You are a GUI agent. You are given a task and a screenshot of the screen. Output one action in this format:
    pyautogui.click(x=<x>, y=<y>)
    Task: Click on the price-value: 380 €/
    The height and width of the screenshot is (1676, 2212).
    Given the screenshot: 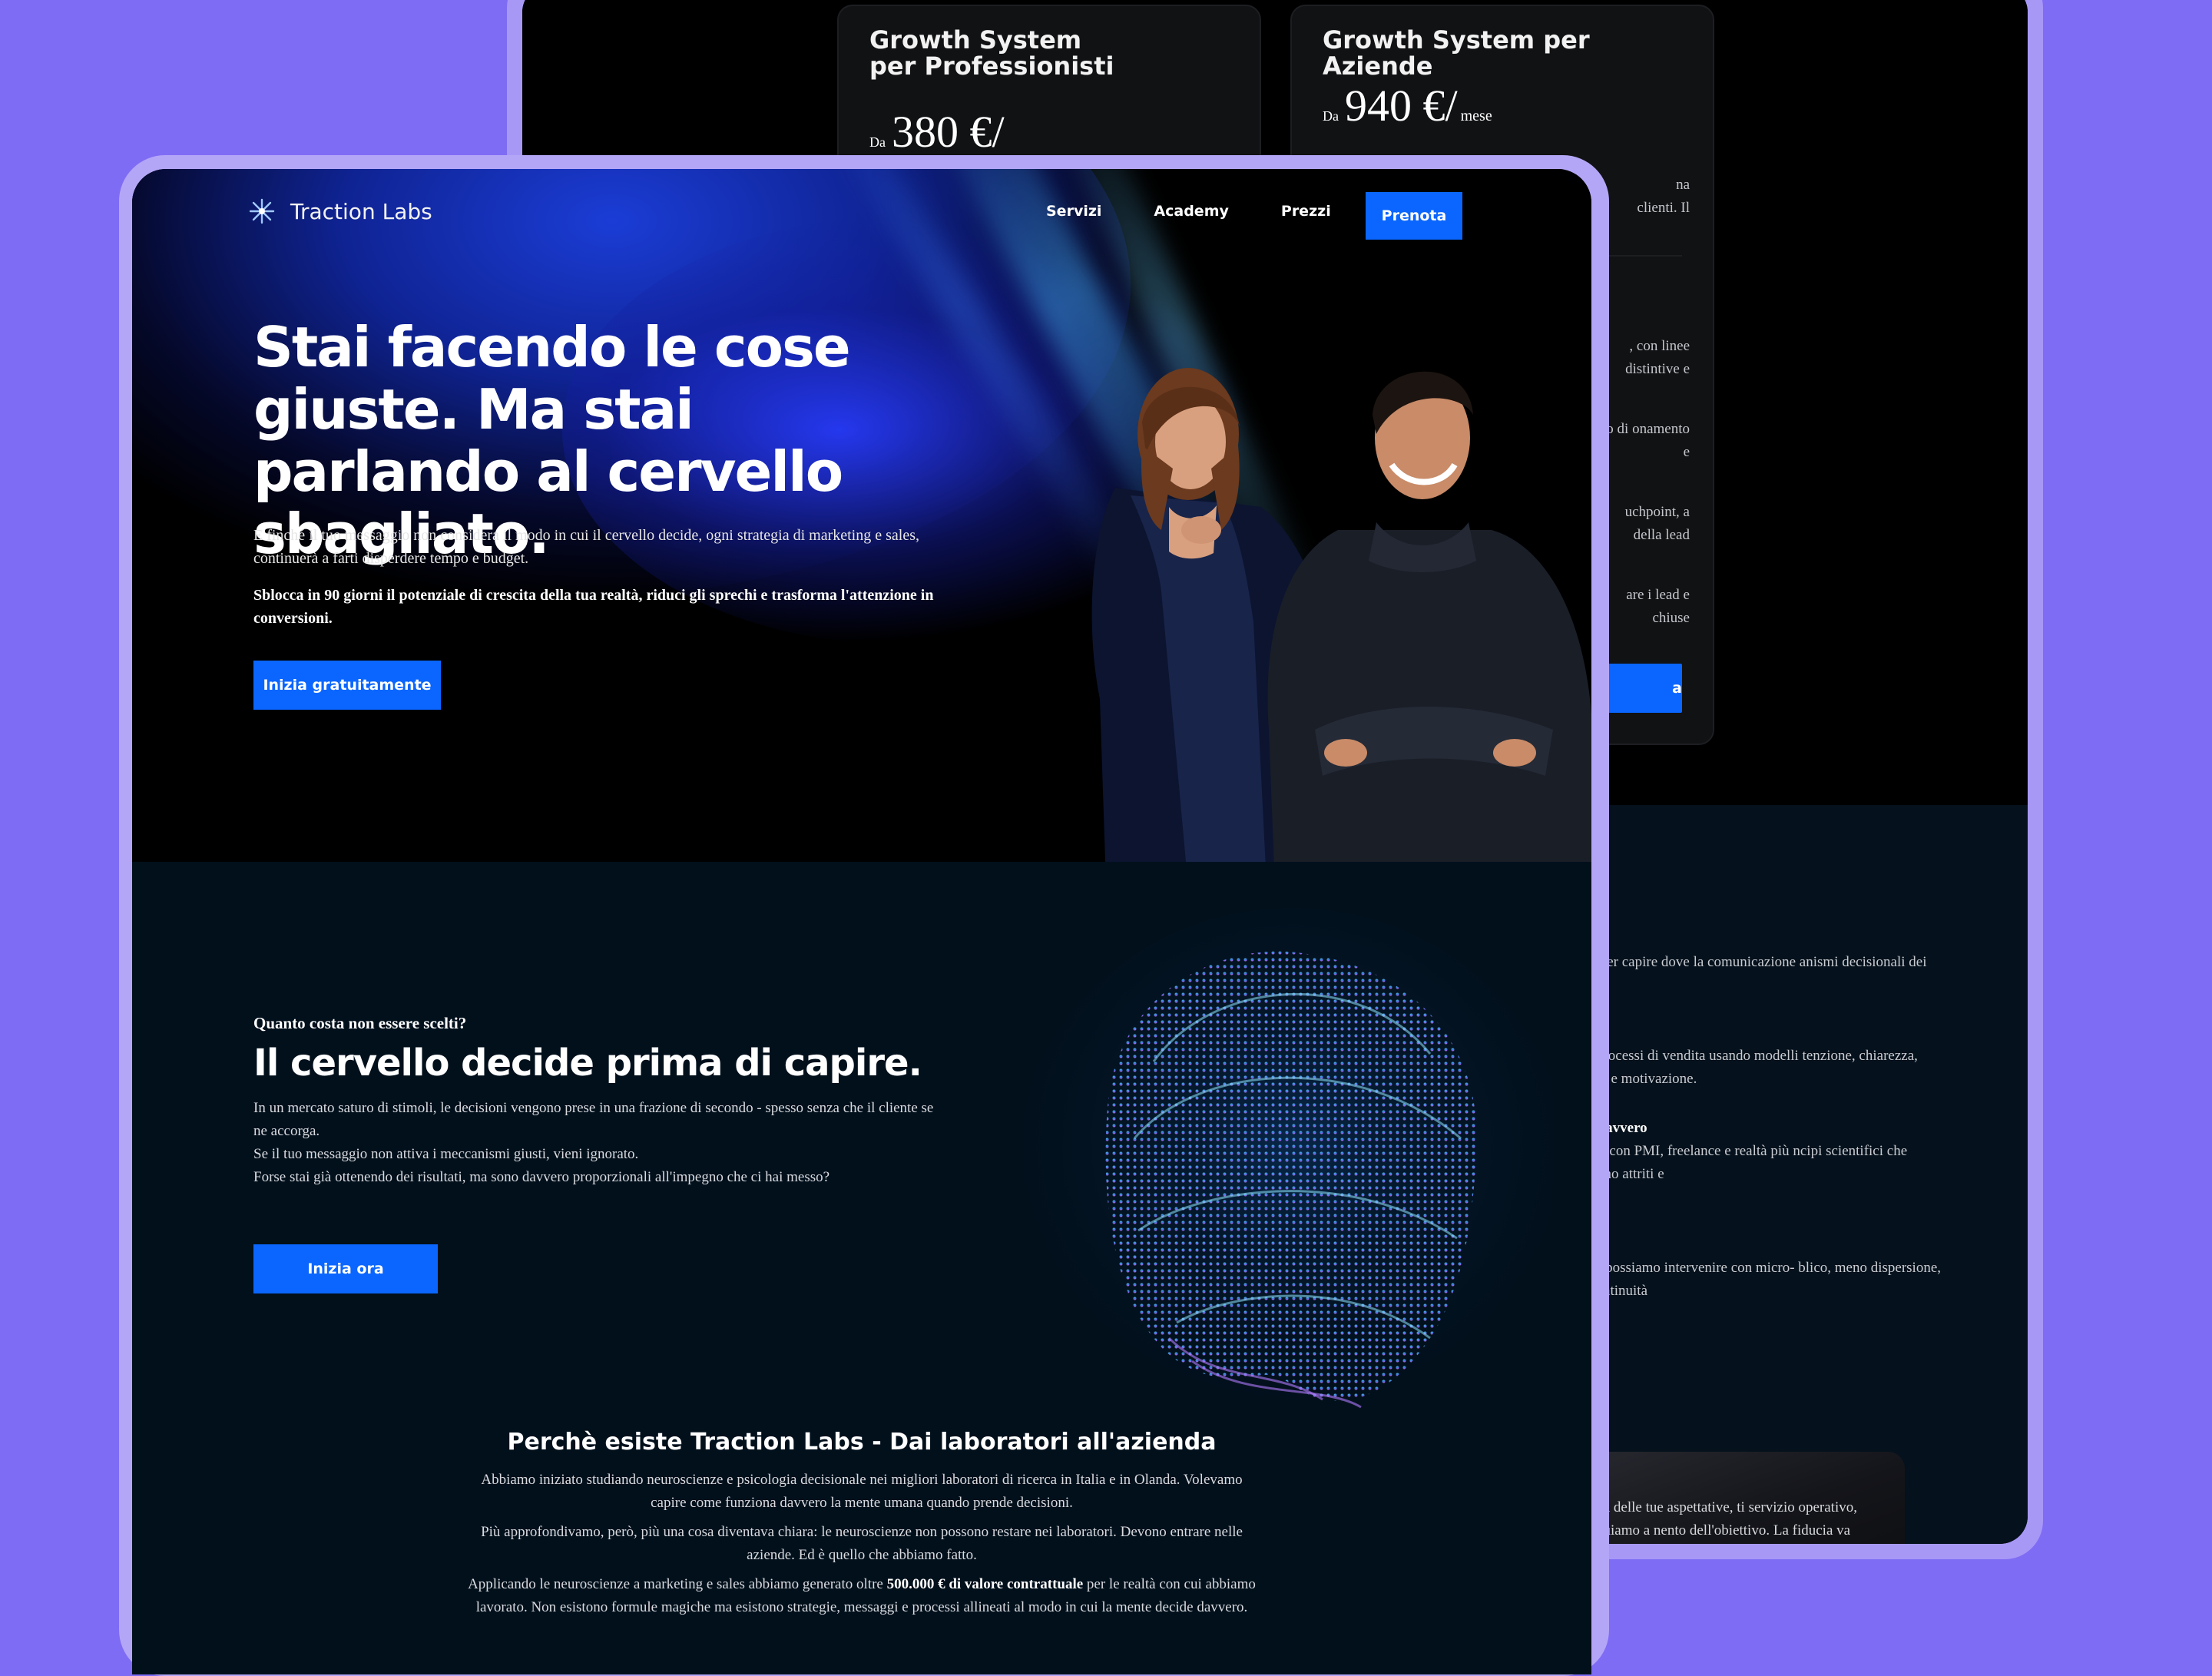 What is the action you would take?
    pyautogui.click(x=949, y=132)
    